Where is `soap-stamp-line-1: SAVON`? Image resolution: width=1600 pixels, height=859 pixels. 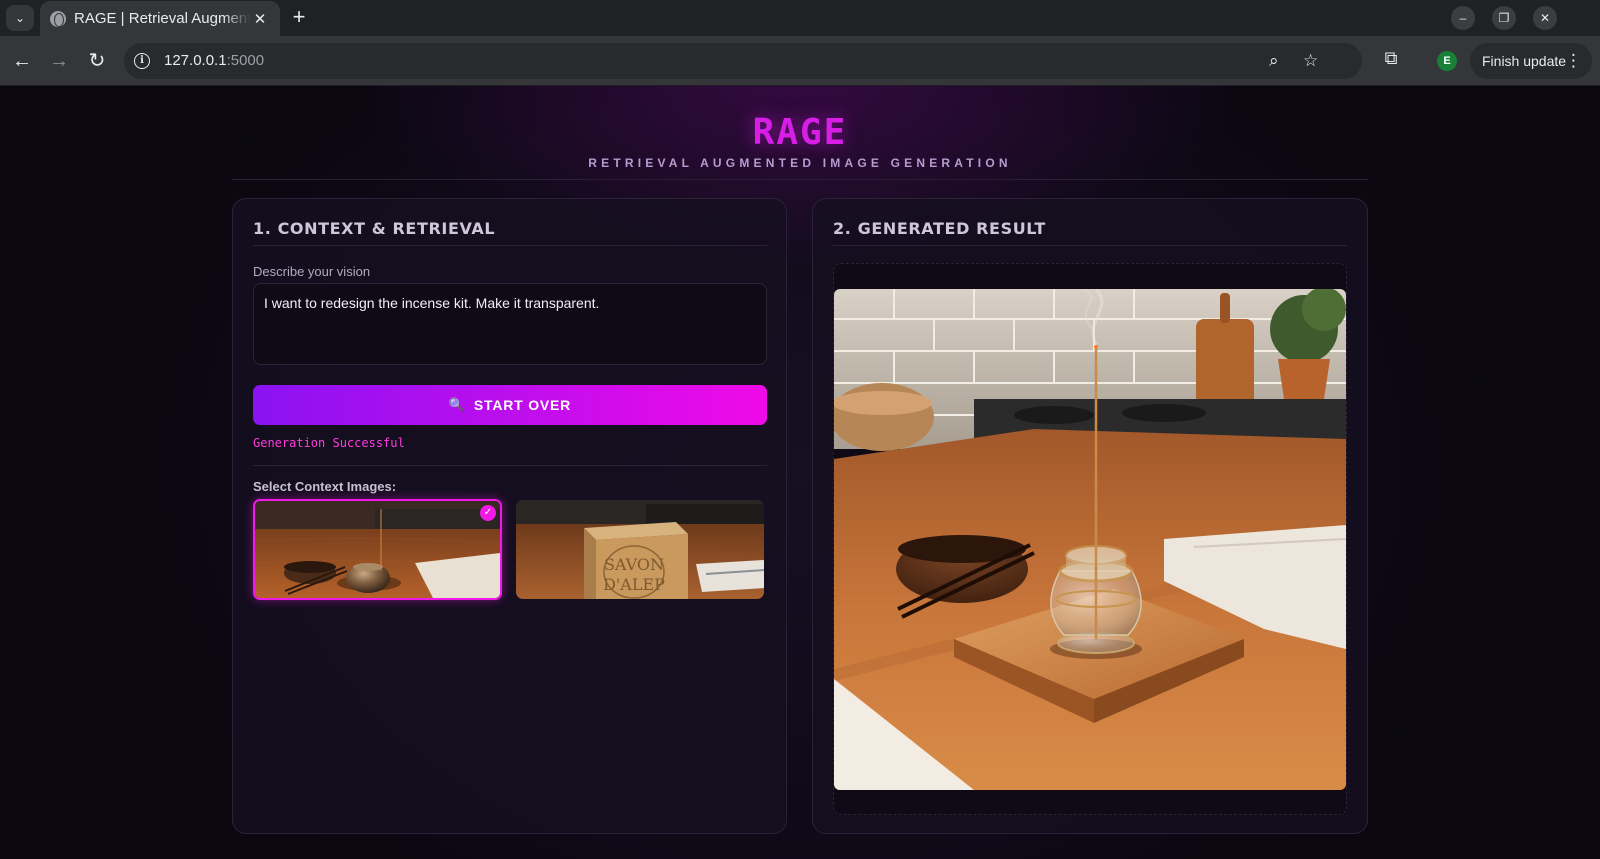
soap-stamp-line-1: SAVON is located at coordinates (634, 564).